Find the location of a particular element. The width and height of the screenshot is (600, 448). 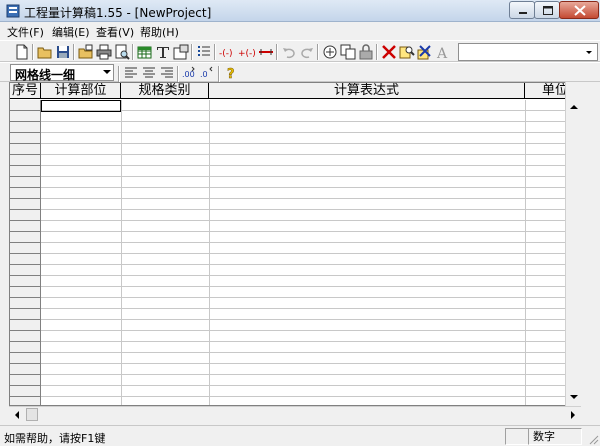

text-format-icon is located at coordinates (163, 52).